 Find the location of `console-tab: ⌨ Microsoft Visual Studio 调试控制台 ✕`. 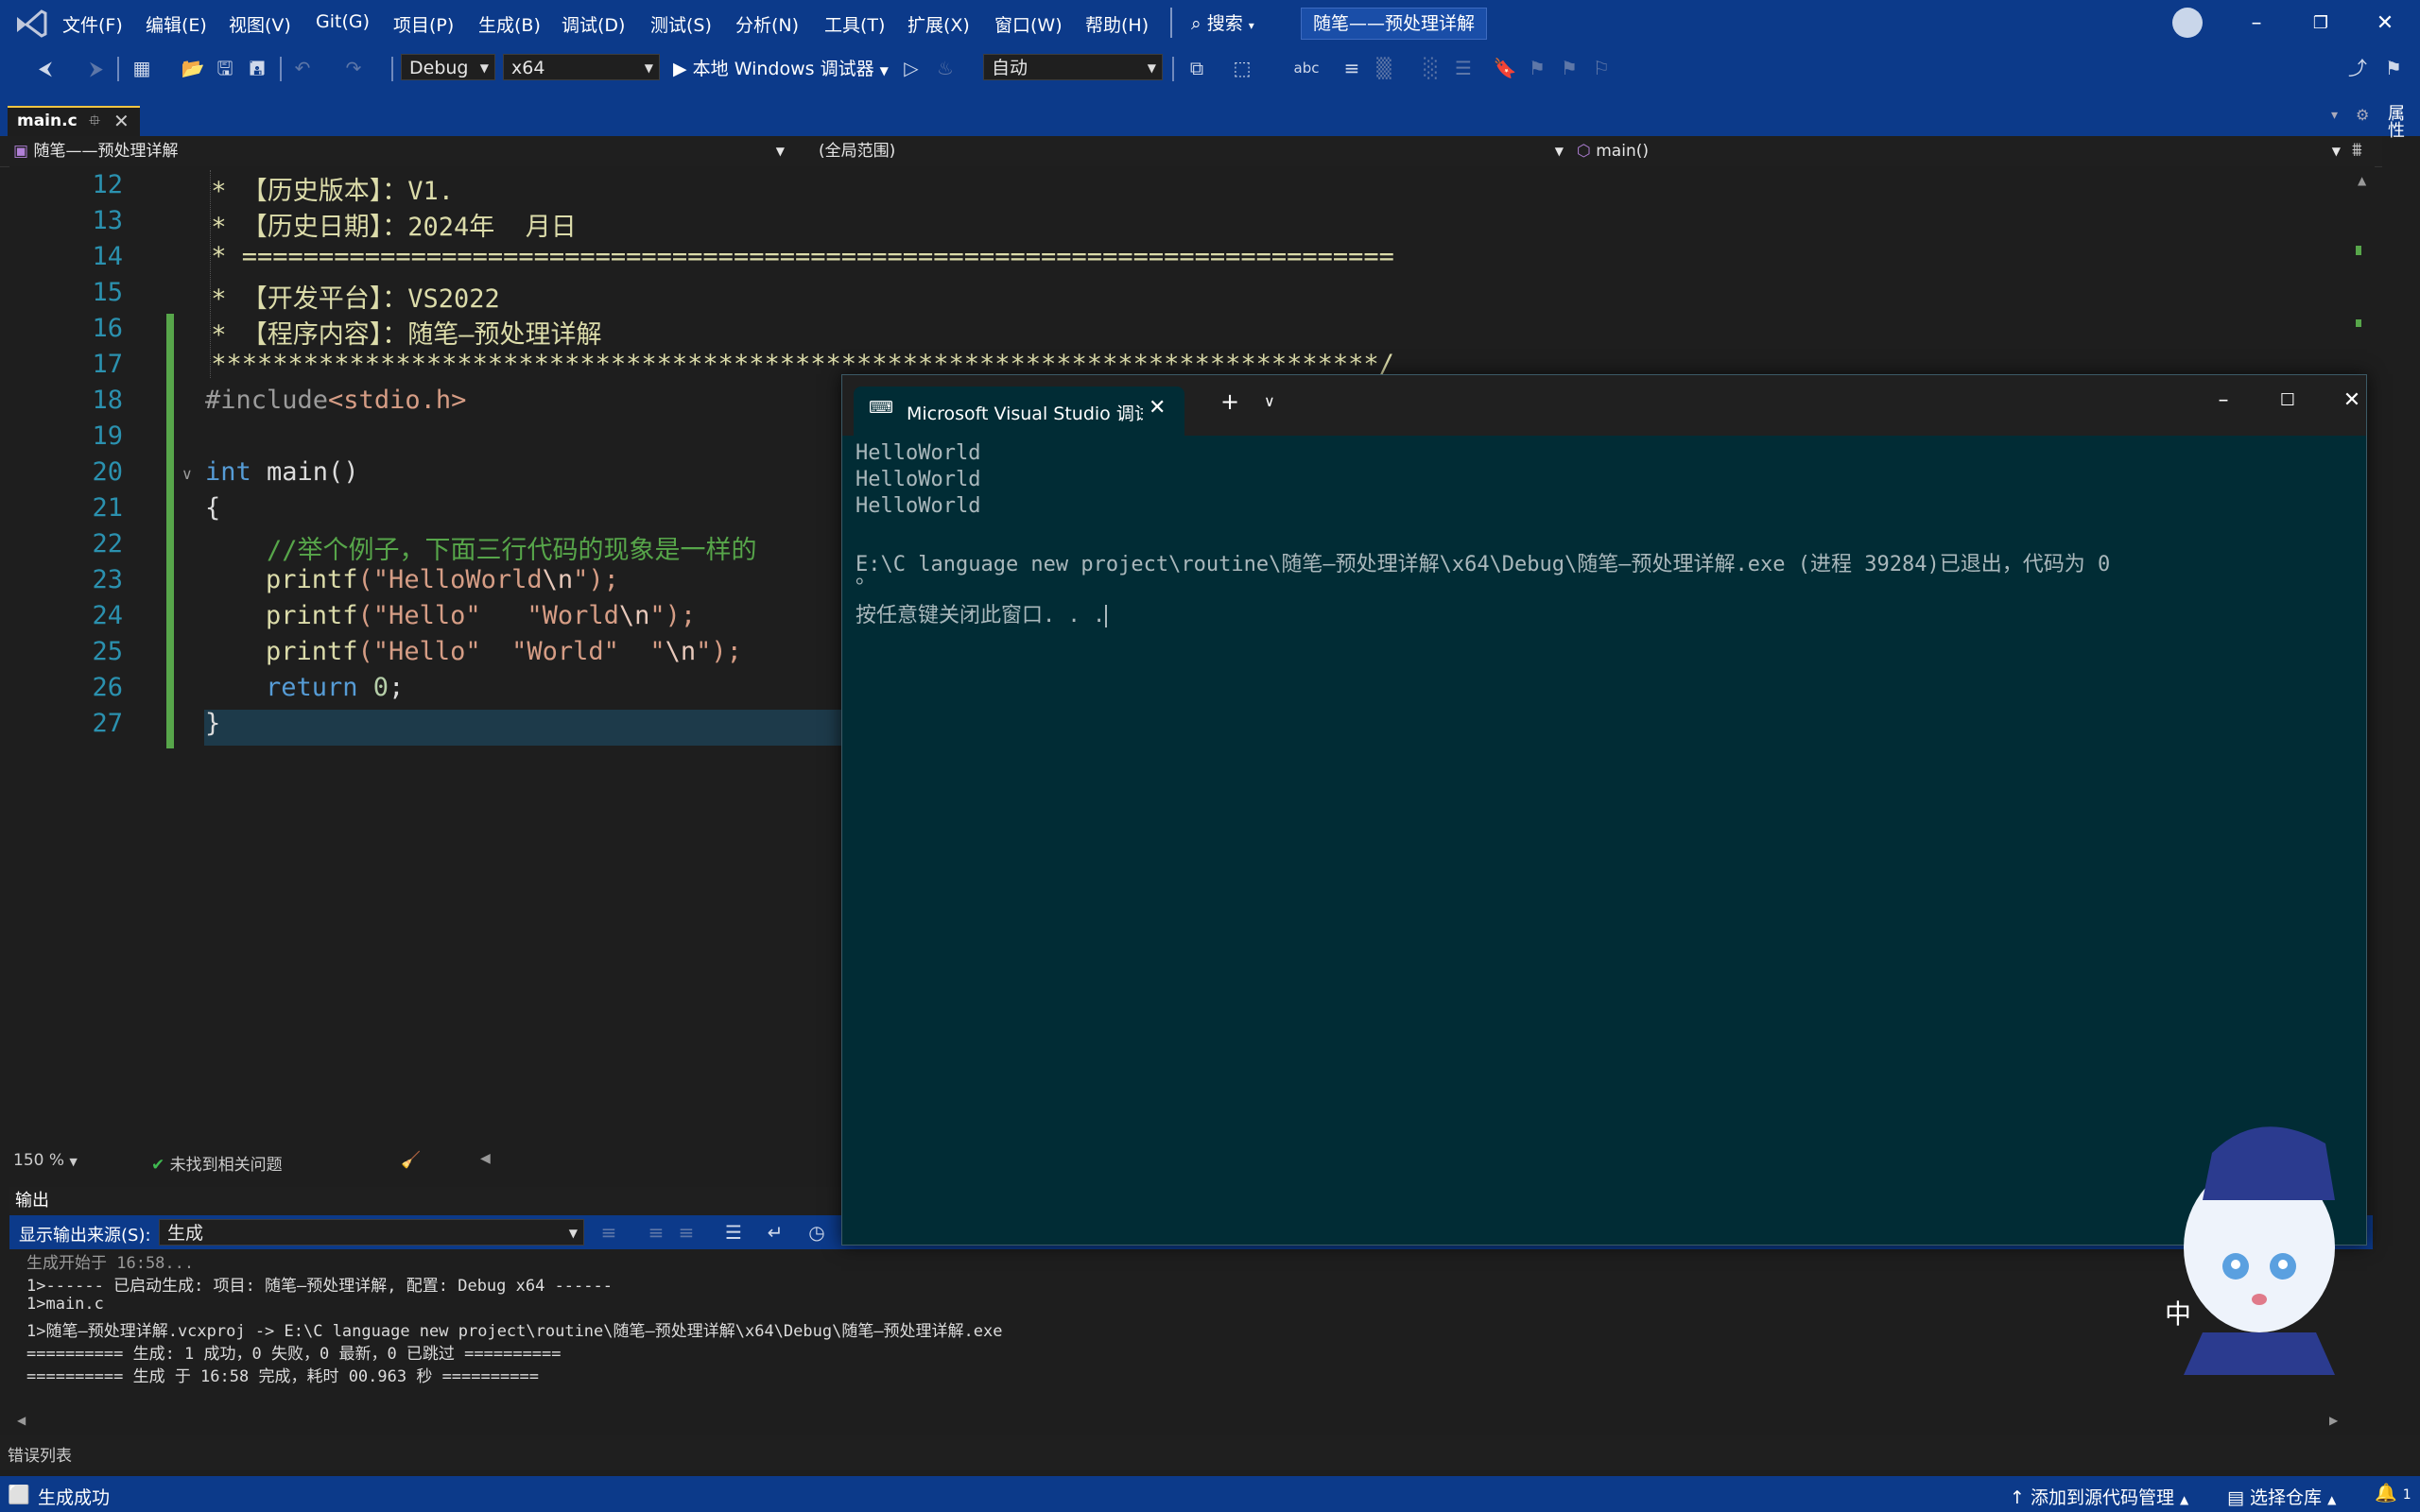

console-tab: ⌨ Microsoft Visual Studio 调试控制台 ✕ is located at coordinates (1019, 411).